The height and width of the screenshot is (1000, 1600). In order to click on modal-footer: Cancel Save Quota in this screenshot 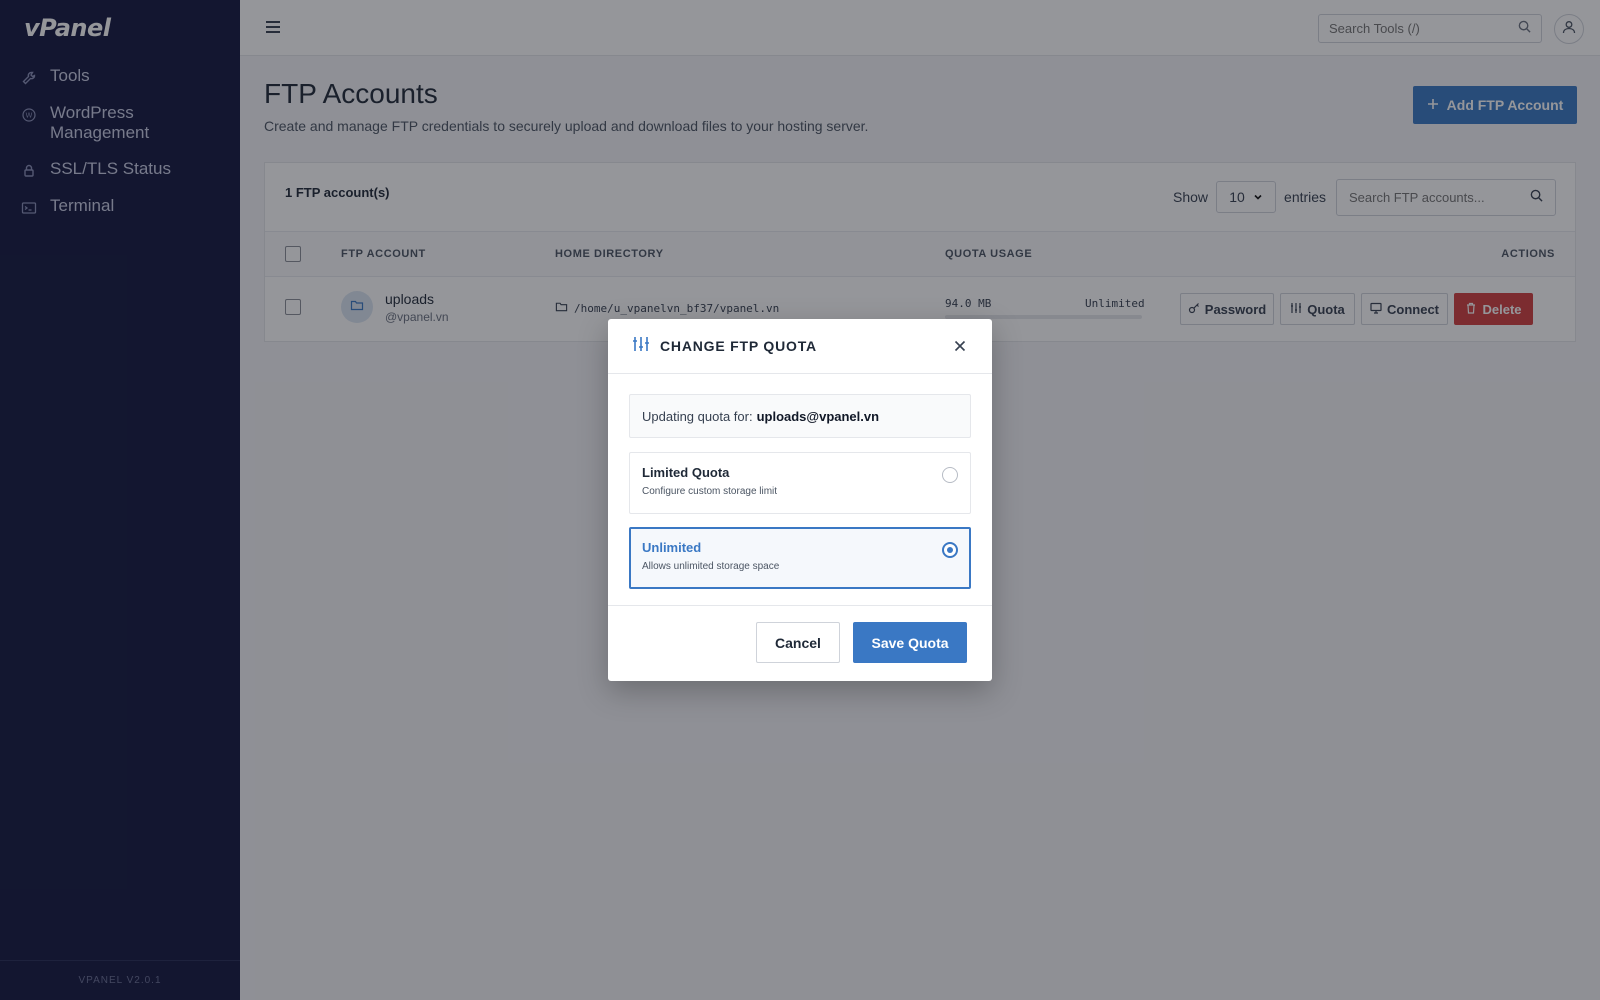, I will do `click(800, 643)`.